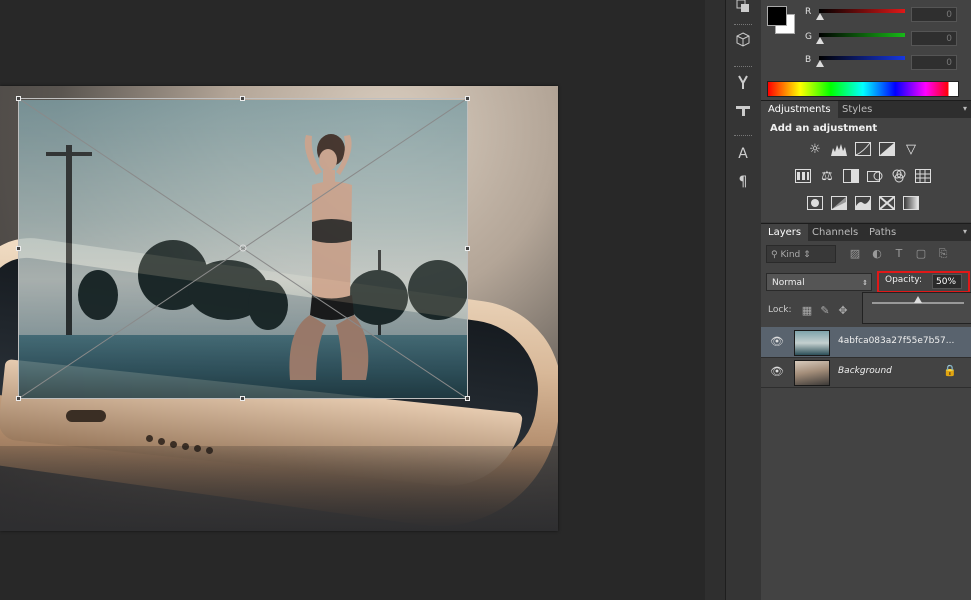 The image size is (971, 600). I want to click on selective-color-icon, so click(887, 204).